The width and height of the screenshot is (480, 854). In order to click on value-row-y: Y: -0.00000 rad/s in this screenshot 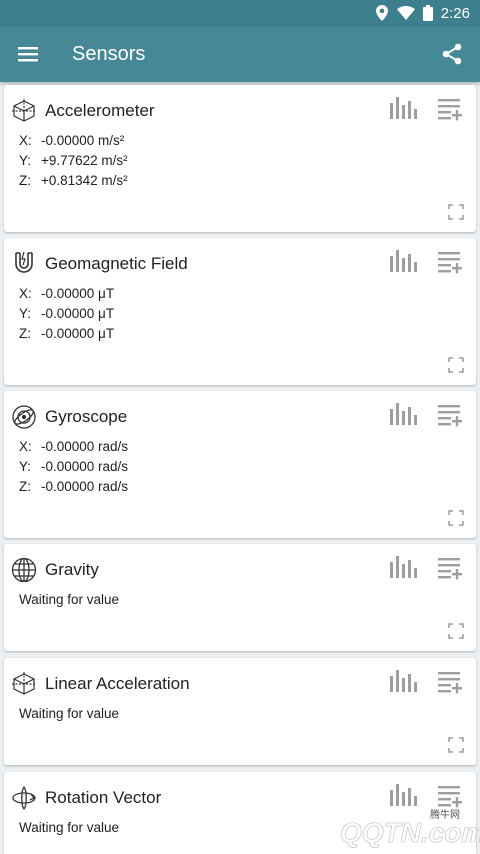, I will do `click(73, 467)`.